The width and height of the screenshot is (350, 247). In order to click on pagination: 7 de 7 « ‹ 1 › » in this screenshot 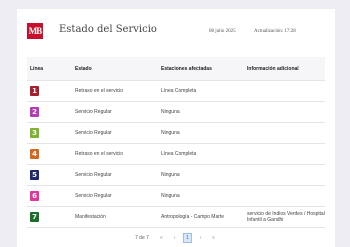, I will do `click(178, 238)`.